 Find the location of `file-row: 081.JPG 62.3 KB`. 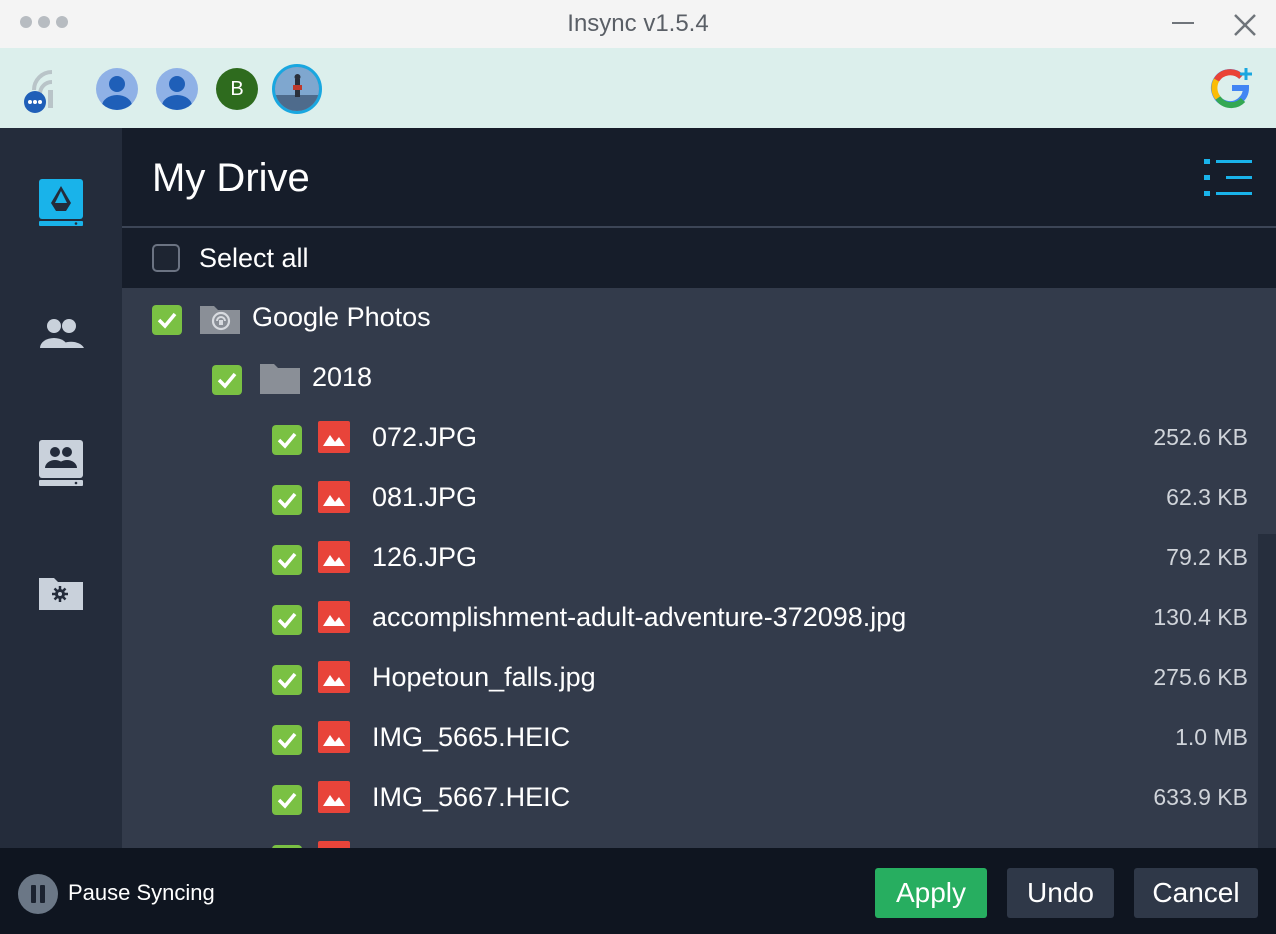

file-row: 081.JPG 62.3 KB is located at coordinates (690, 498).